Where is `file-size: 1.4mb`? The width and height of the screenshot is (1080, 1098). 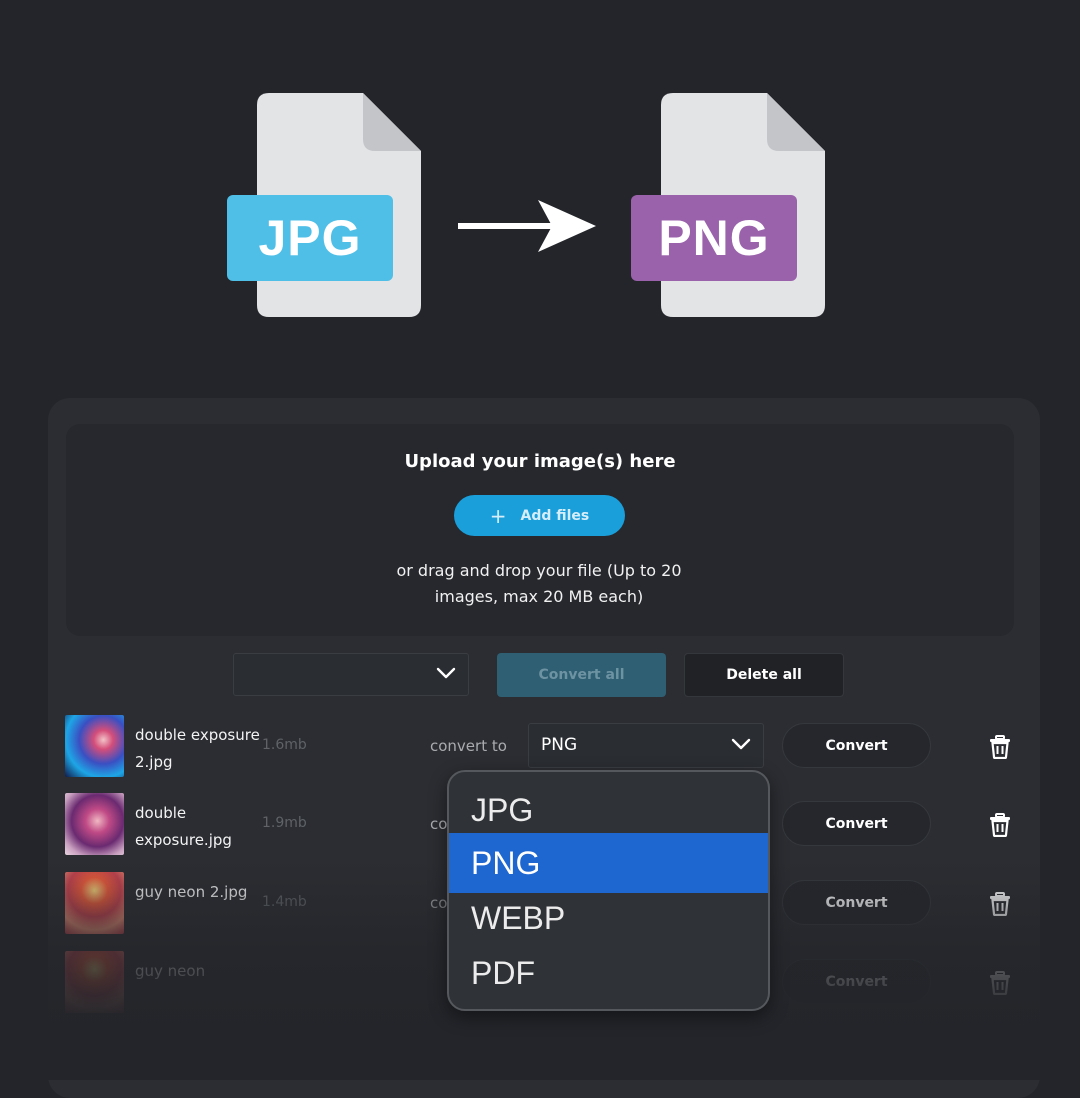
file-size: 1.4mb is located at coordinates (284, 902).